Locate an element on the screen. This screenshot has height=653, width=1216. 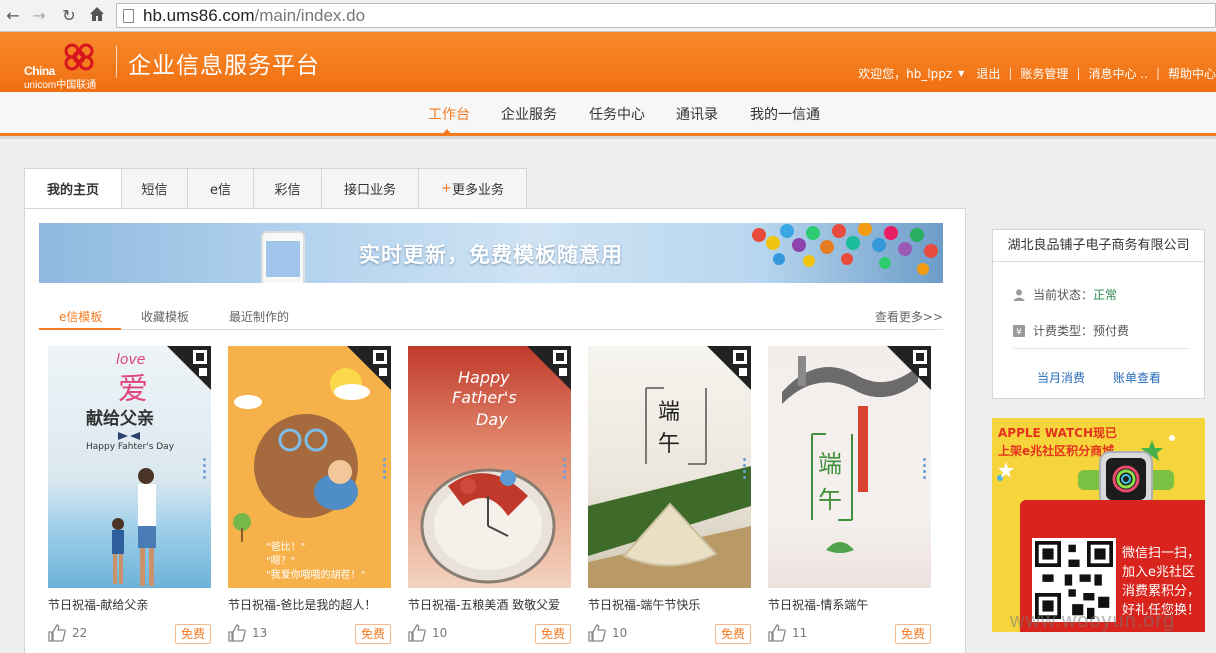
message-center-link: 消息中心 .. is located at coordinates (1117, 73).